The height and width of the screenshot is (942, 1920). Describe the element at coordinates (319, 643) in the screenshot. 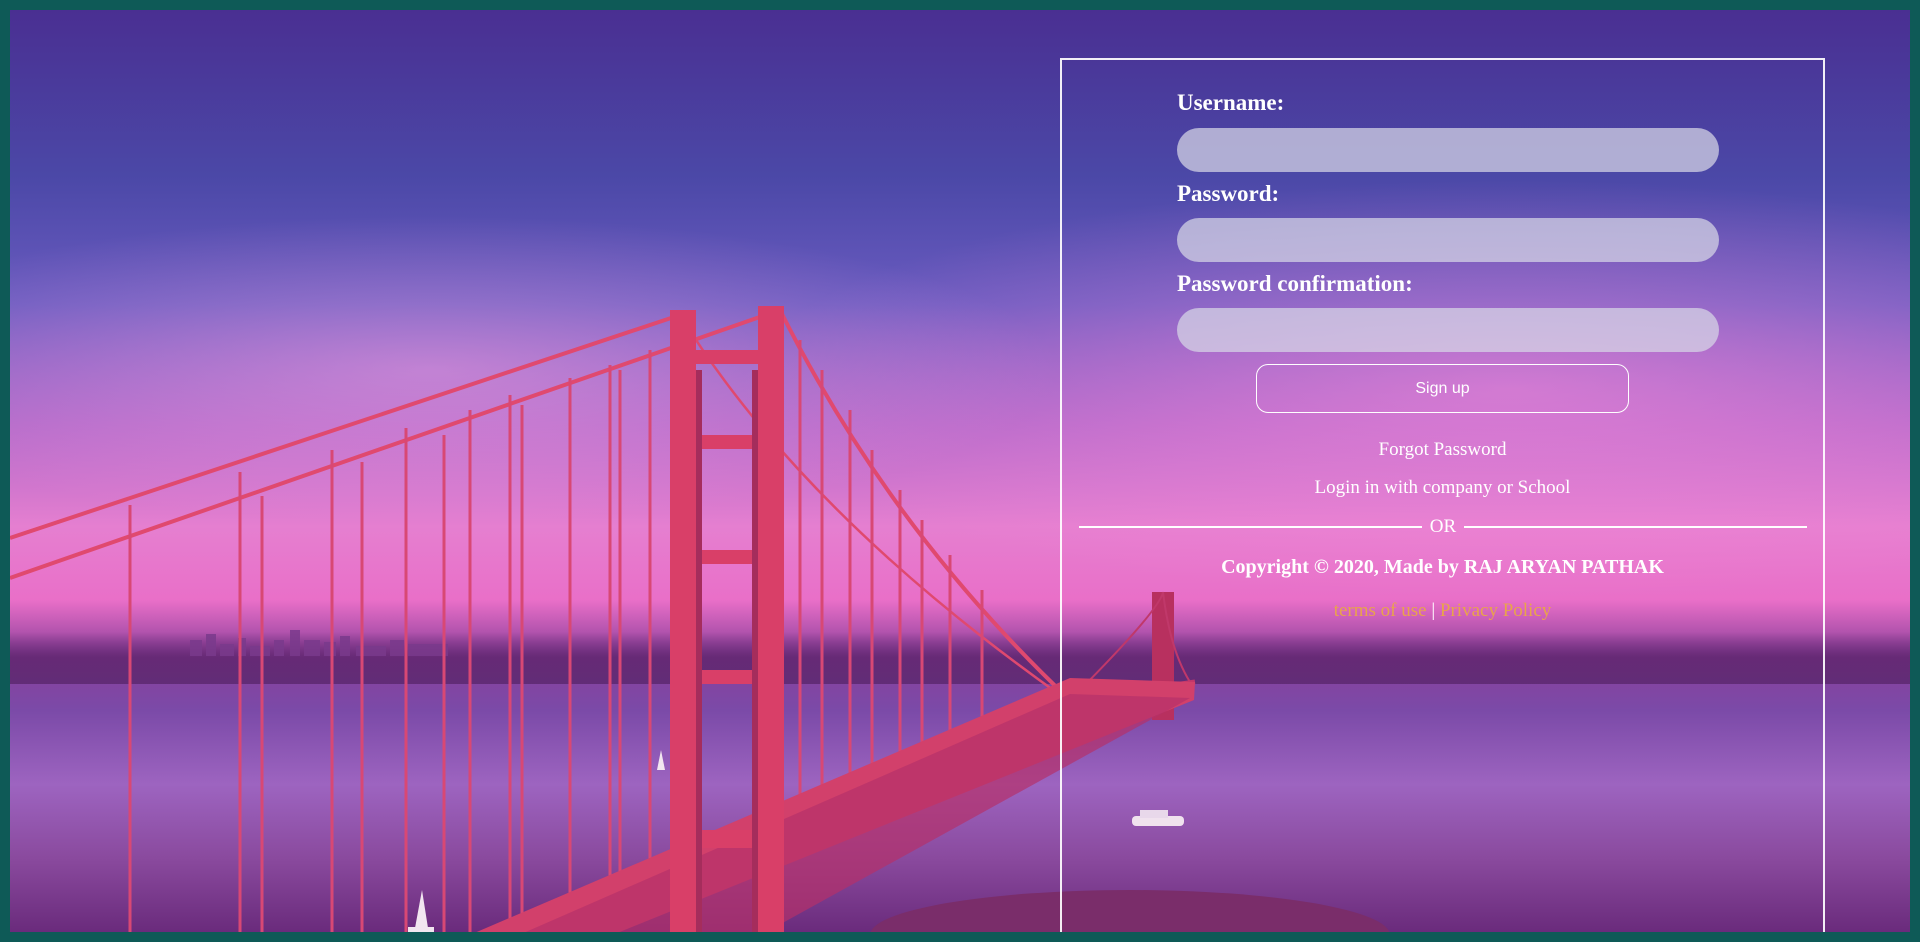

I see `city-skyline` at that location.